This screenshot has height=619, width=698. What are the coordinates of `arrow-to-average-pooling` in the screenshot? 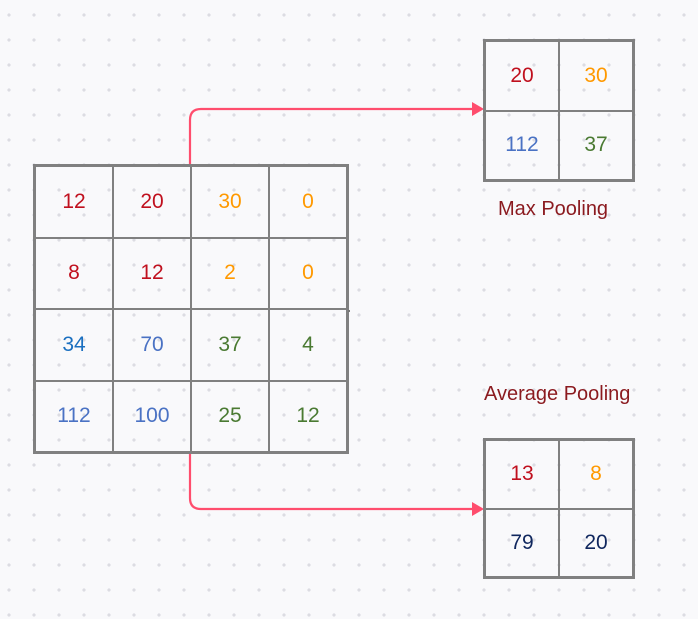 It's located at (330, 482).